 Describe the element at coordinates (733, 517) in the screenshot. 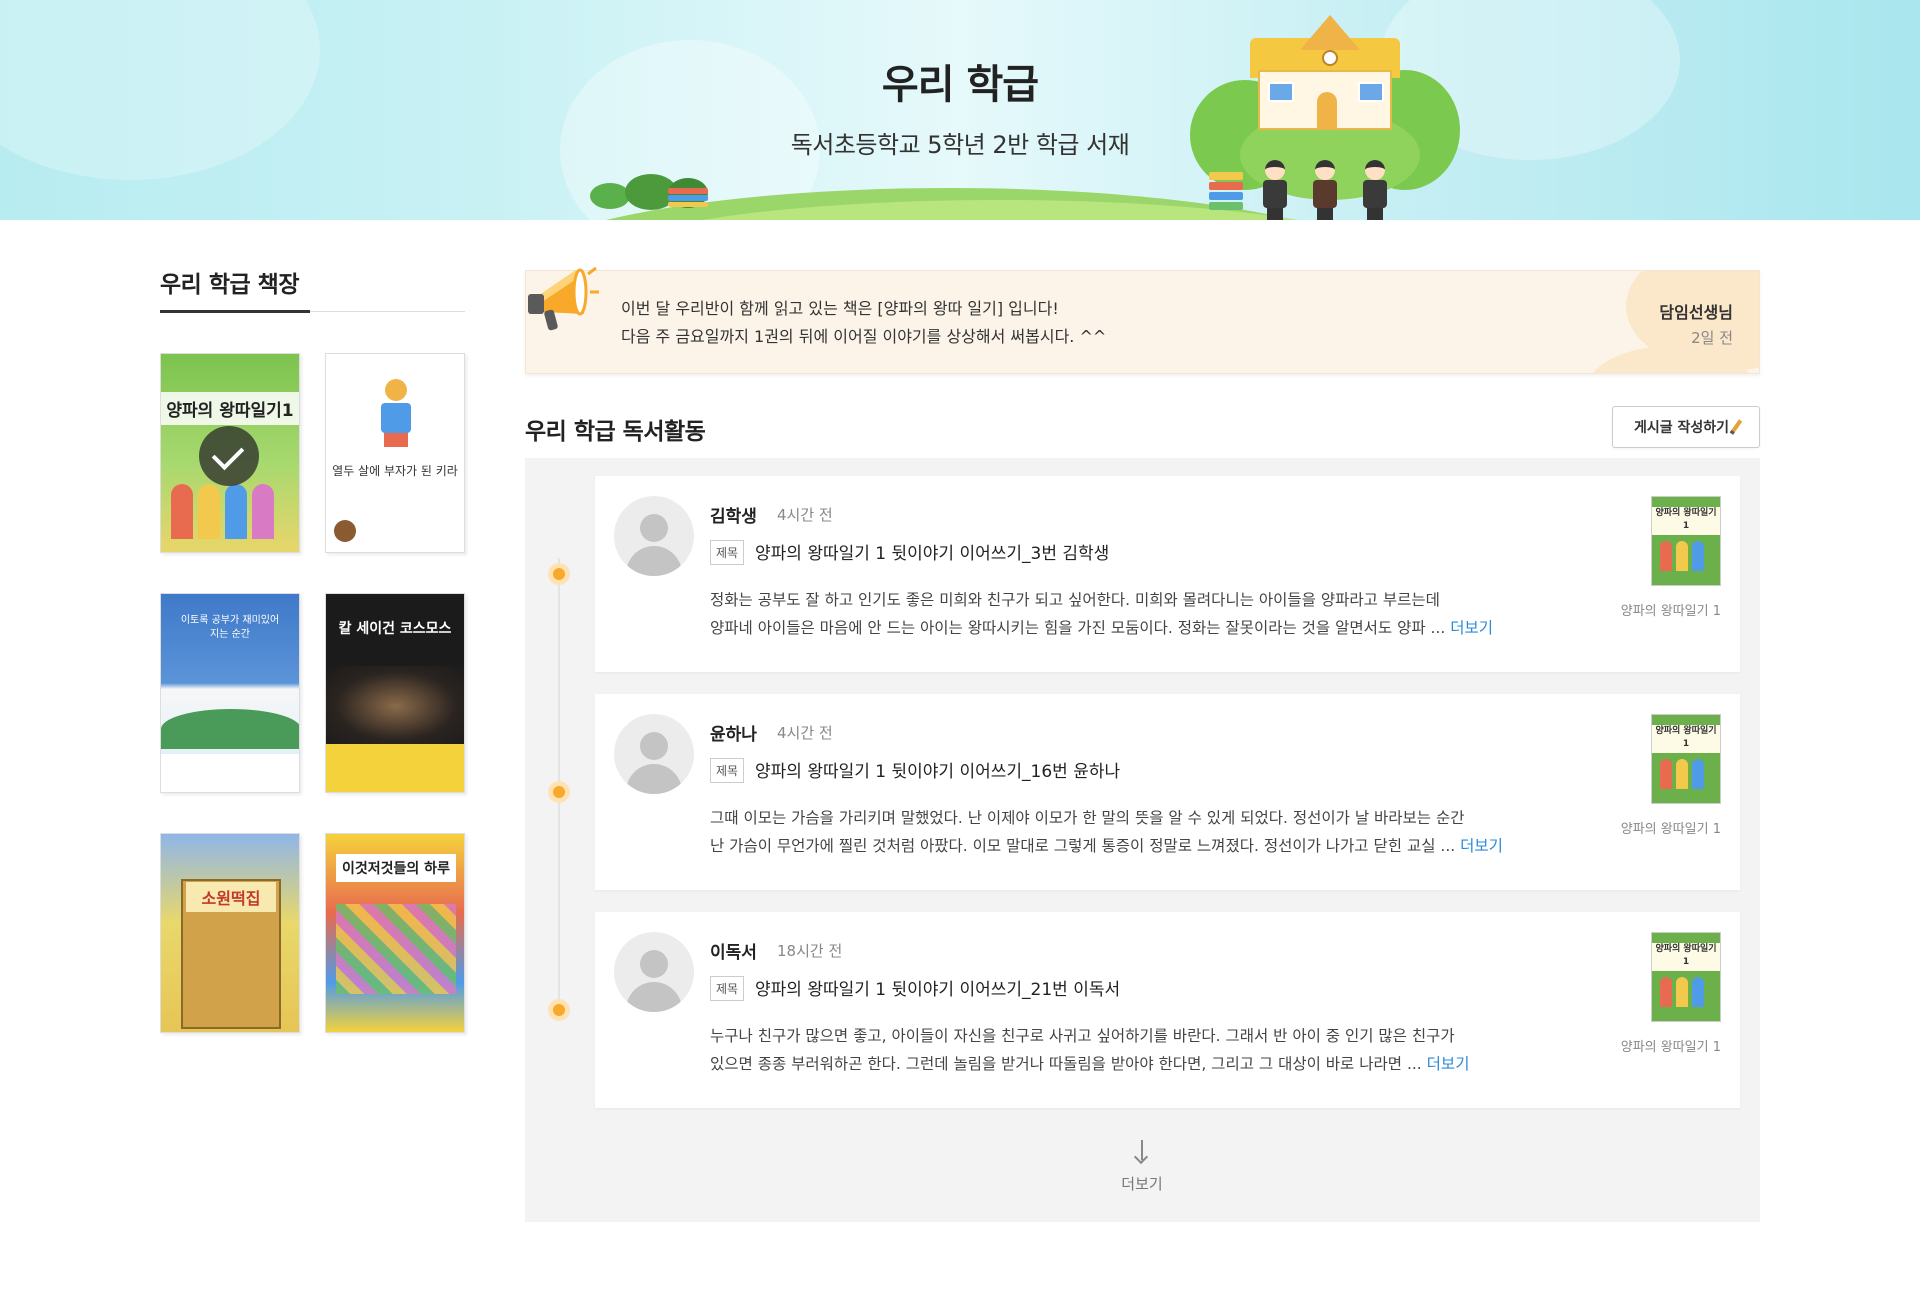

I see `post-author: 김학생` at that location.